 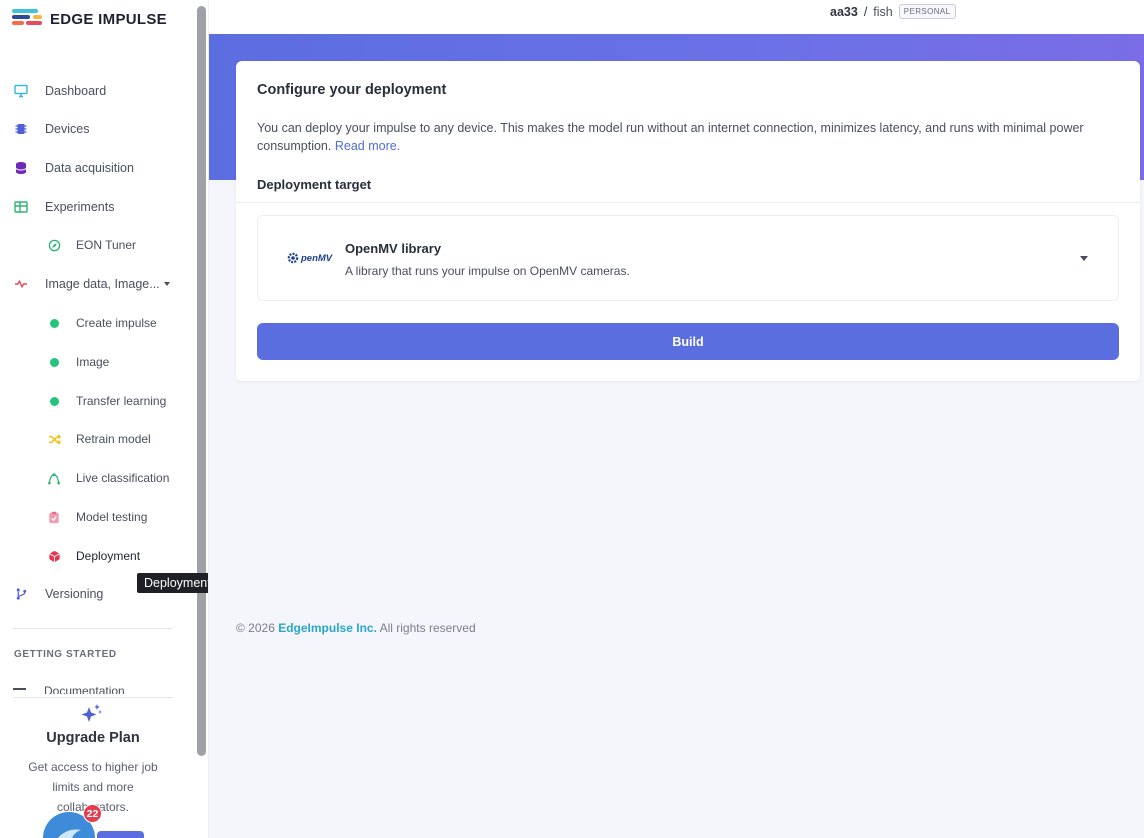 I want to click on table-icon, so click(x=21, y=207).